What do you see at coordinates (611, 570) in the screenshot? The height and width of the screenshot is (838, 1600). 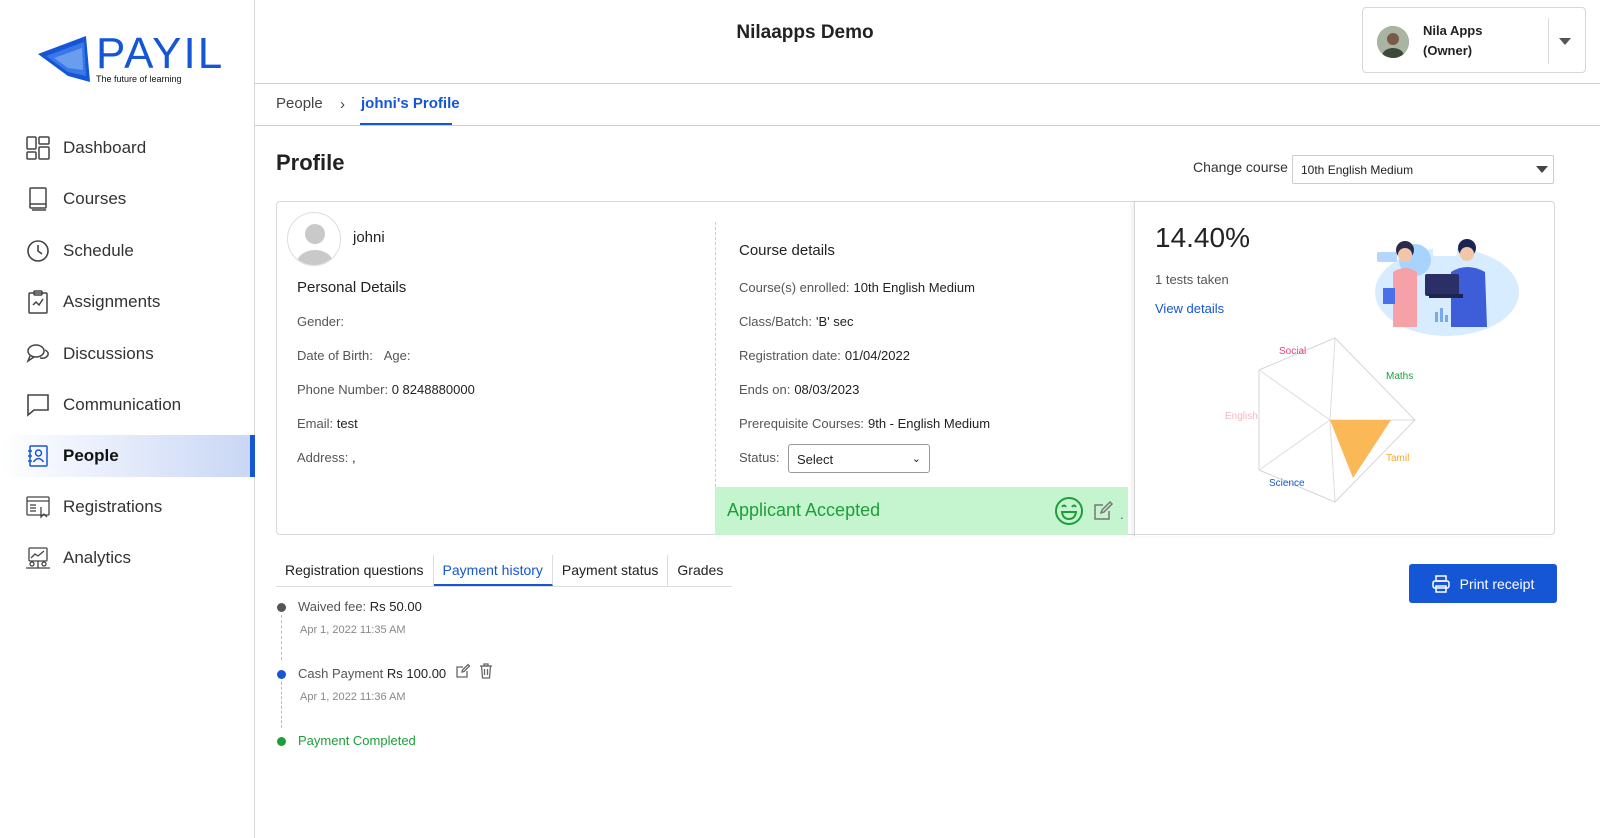 I see `tab-payment-status: Payment status` at bounding box center [611, 570].